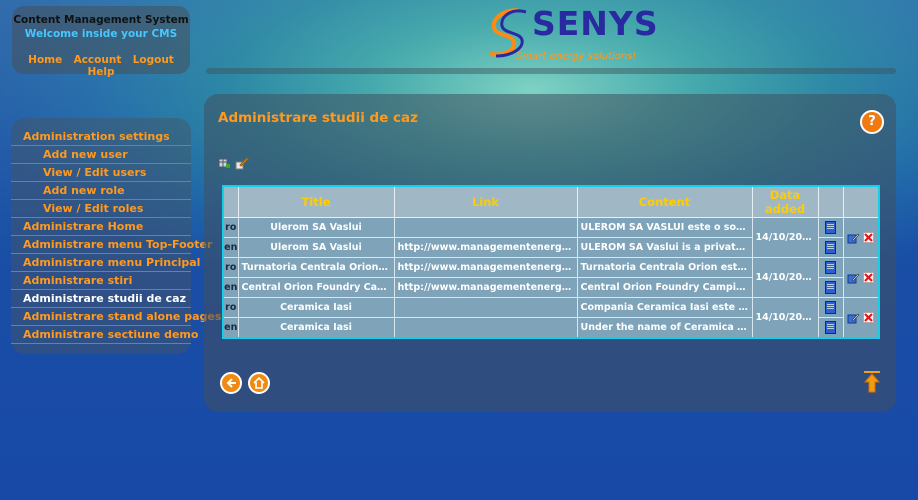 This screenshot has width=918, height=500. I want to click on sidebar-item: Administrare stiri, so click(101, 281).